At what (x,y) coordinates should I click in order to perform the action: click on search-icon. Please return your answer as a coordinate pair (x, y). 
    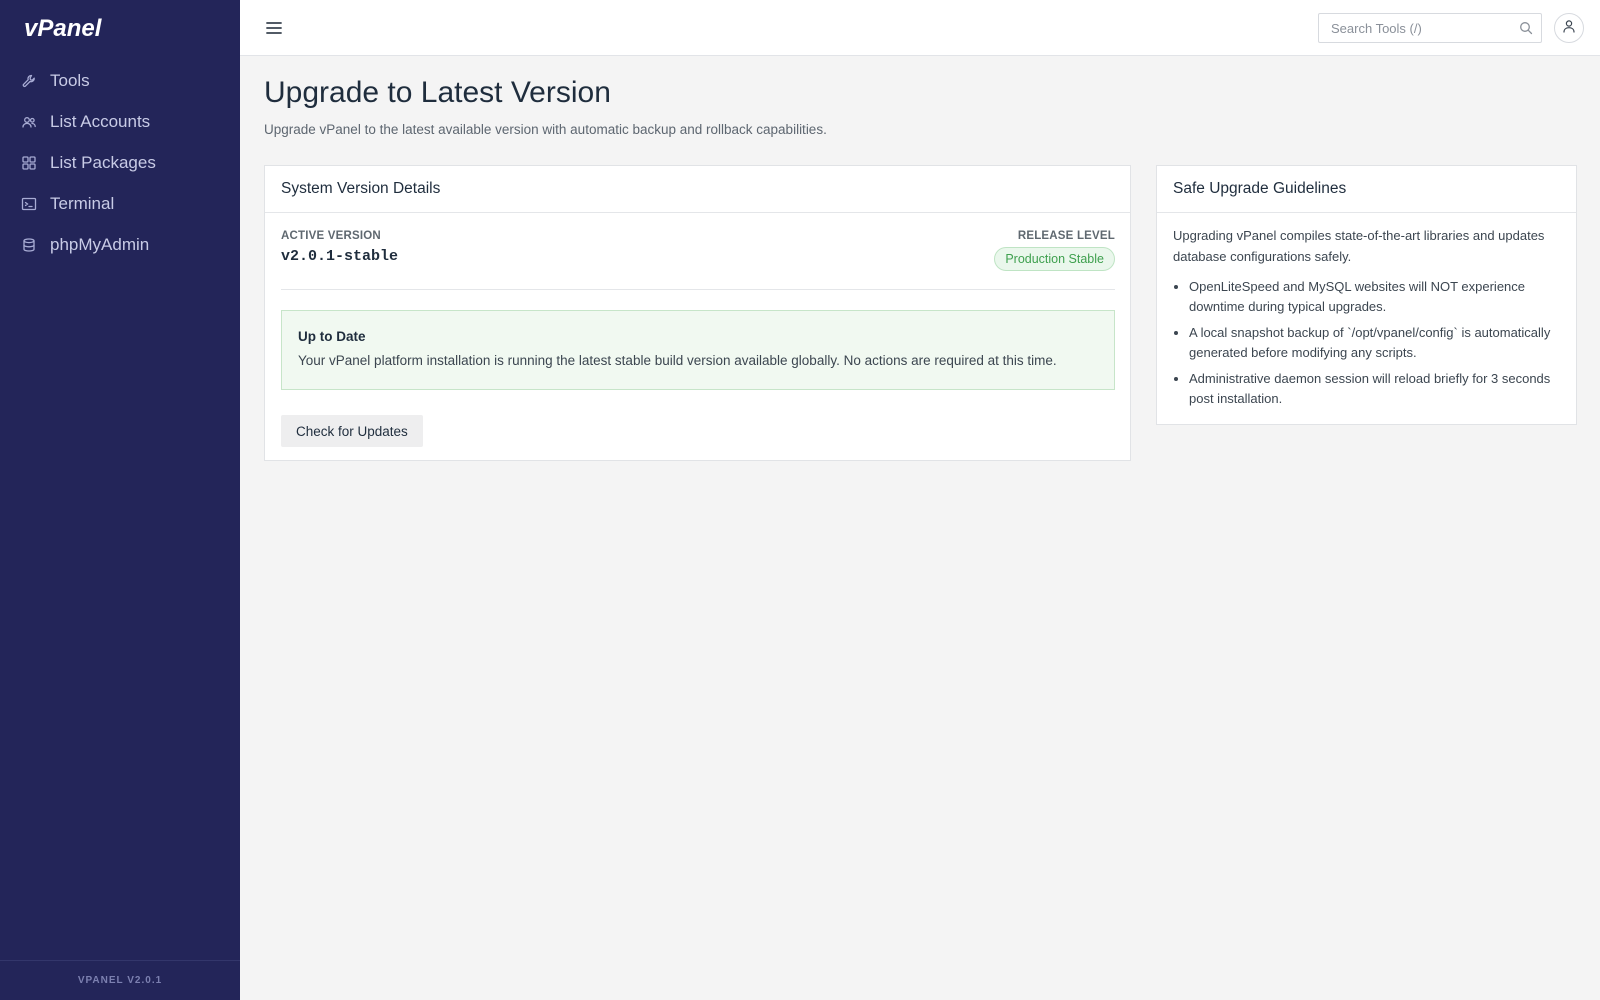
    Looking at the image, I should click on (1526, 28).